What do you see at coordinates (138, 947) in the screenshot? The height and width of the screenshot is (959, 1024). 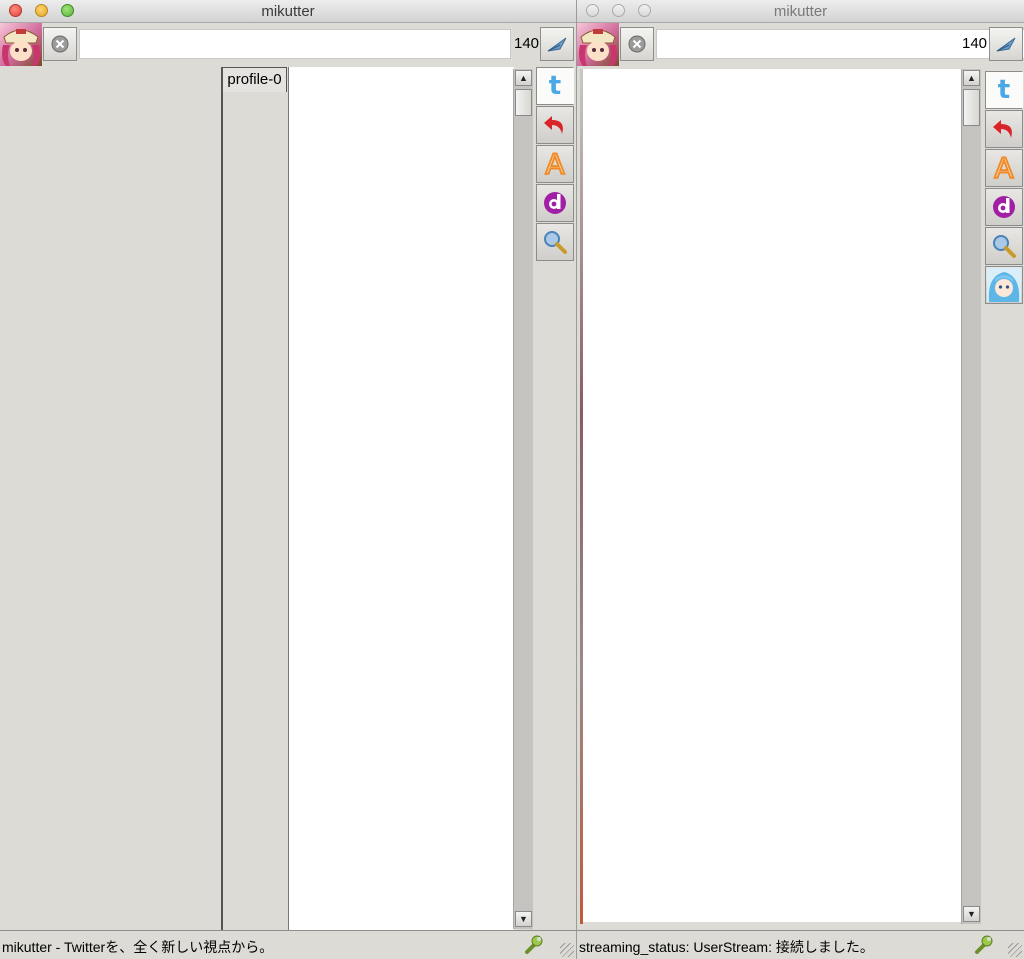 I see `status-message: mikutter - Twitterを、全く新しい視点から。` at bounding box center [138, 947].